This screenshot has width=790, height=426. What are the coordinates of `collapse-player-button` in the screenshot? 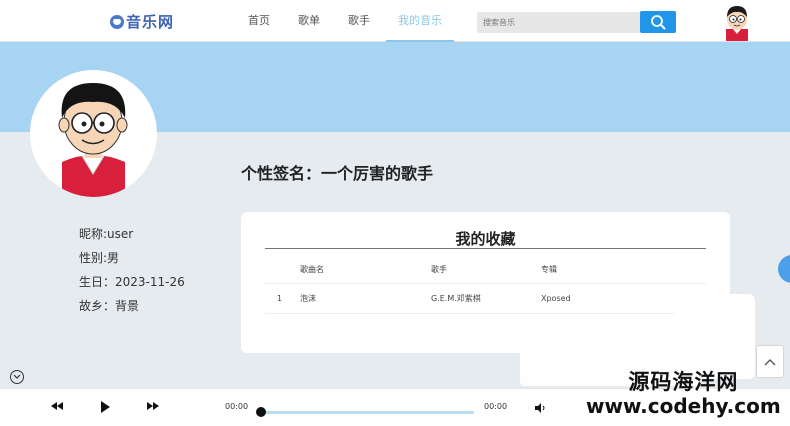 It's located at (17, 377).